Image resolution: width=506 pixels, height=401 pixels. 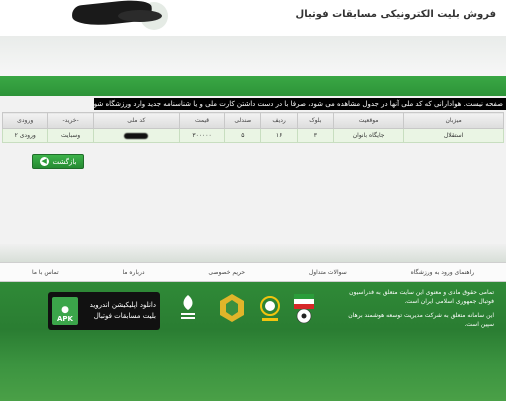 What do you see at coordinates (253, 56) in the screenshot?
I see `hero-banner` at bounding box center [253, 56].